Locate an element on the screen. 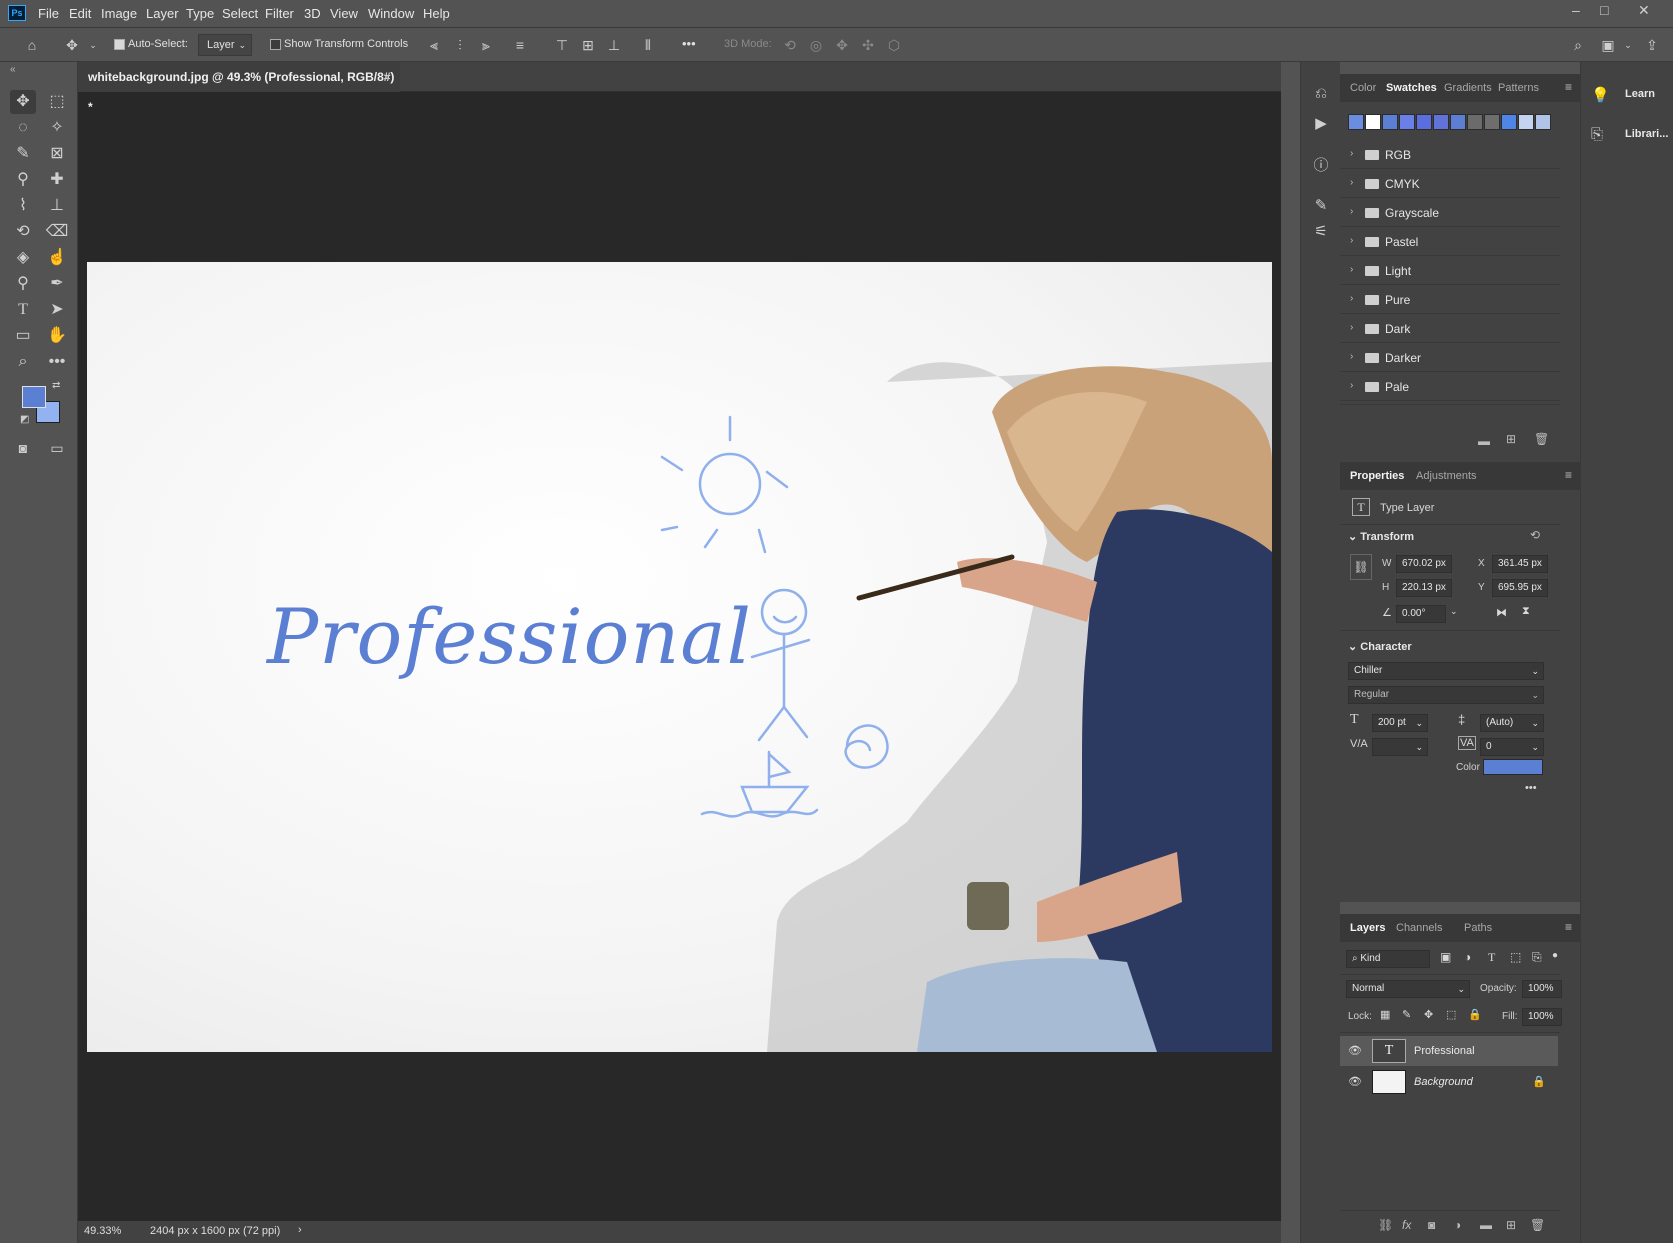  brush-tool-icon: ⌇ is located at coordinates (23, 206).